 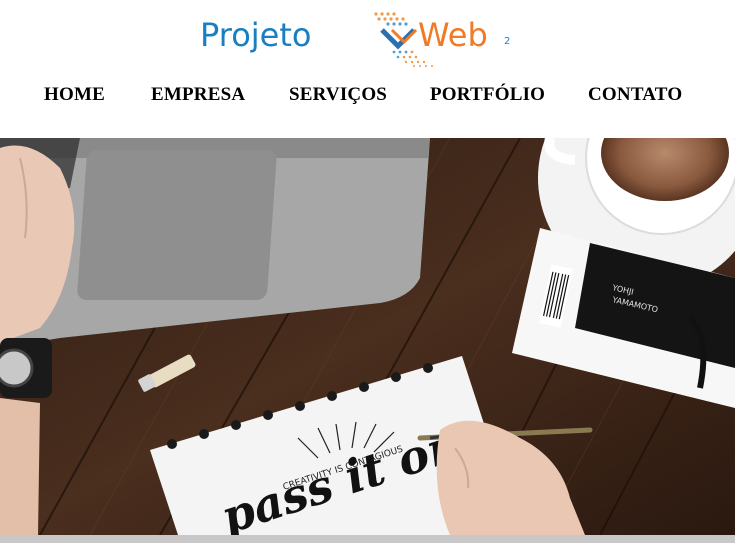 What do you see at coordinates (74, 95) in the screenshot?
I see `nav-item-home: HOME` at bounding box center [74, 95].